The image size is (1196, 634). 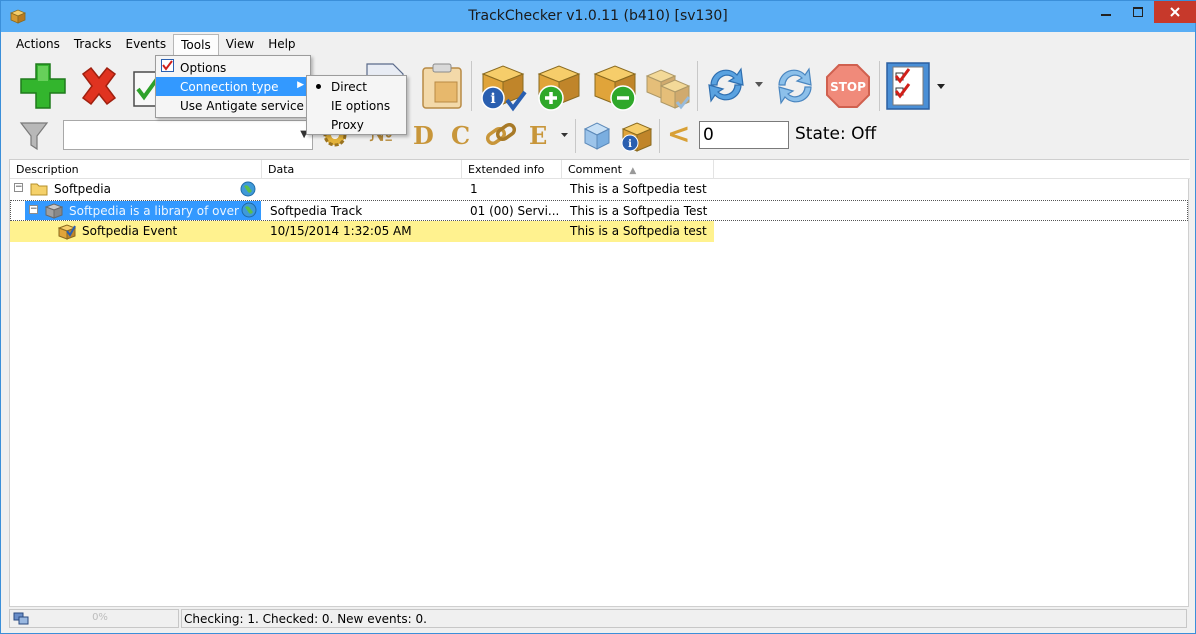 I want to click on list-header: Description Data Extended info Comment ▲, so click(x=600, y=169).